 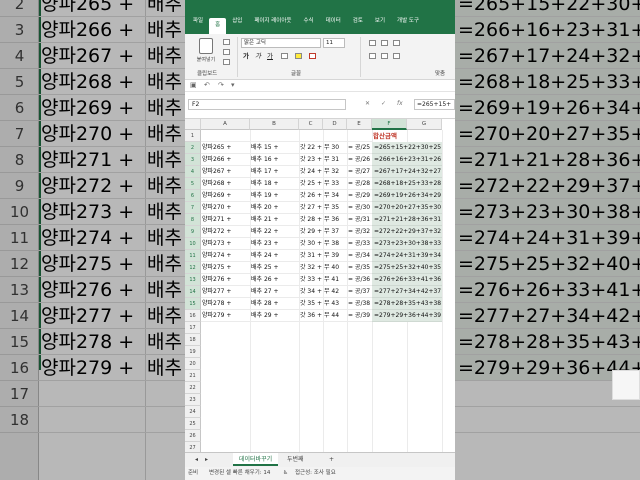 I want to click on tab-3: 페이지 레이아웃, so click(x=272, y=21).